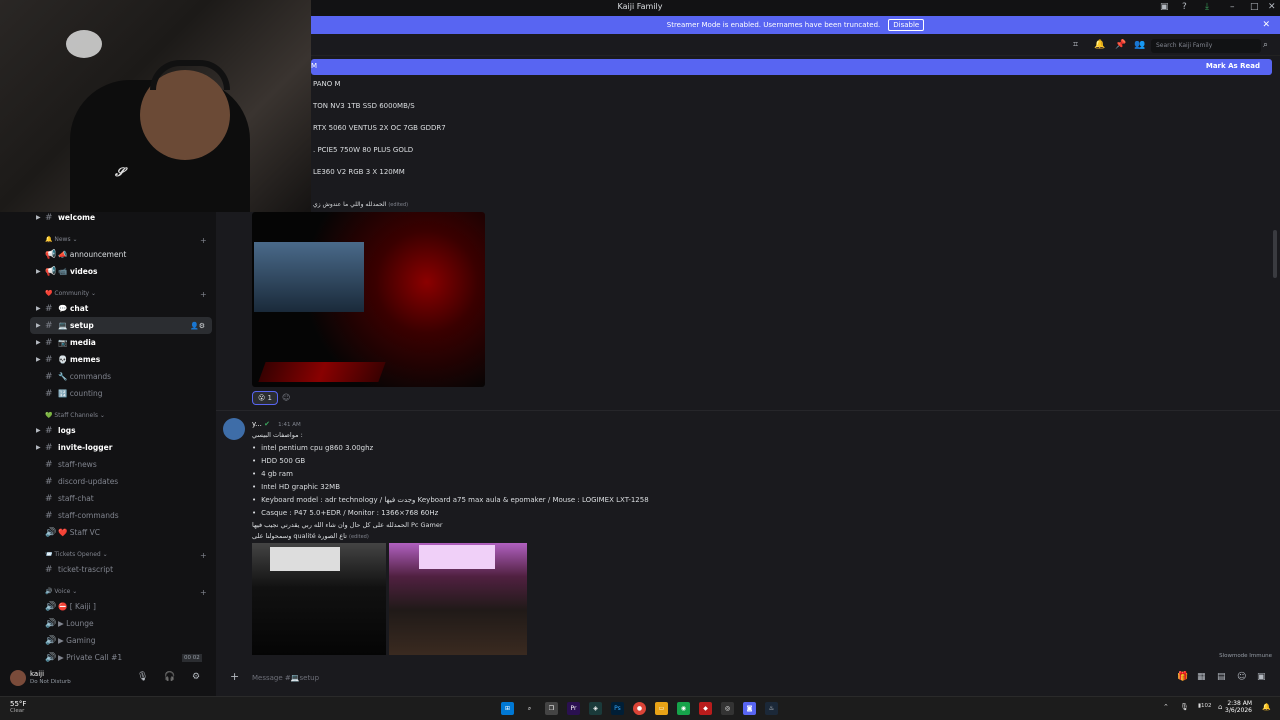 The image size is (1280, 720). I want to click on inbox-icon: ▣, so click(1164, 7).